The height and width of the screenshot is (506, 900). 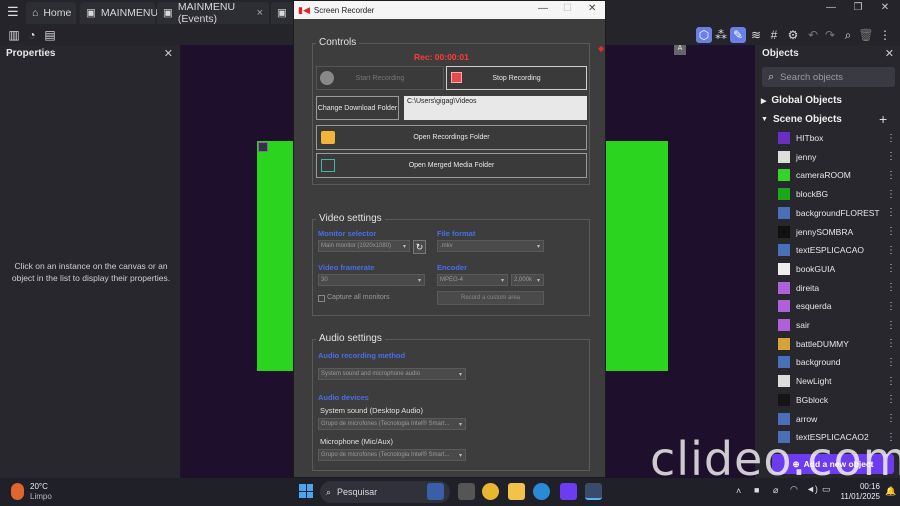 What do you see at coordinates (568, 491) in the screenshot?
I see `gdevelop-icon` at bounding box center [568, 491].